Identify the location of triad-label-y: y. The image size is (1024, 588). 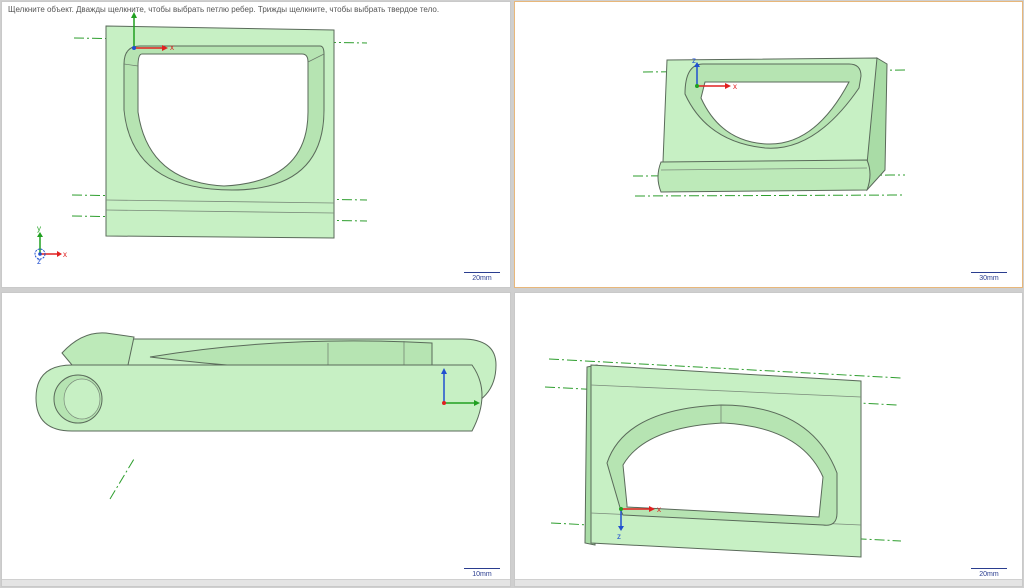
(39, 228).